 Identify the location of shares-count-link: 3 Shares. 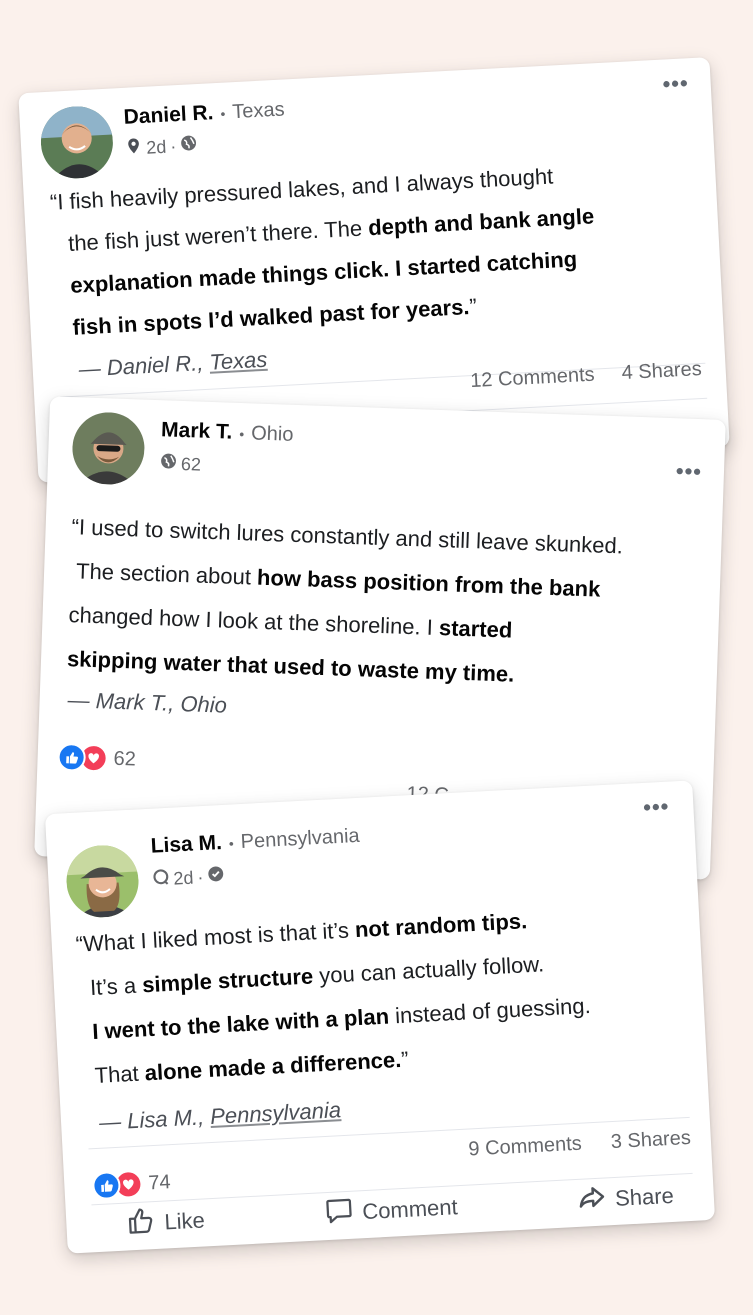
(650, 1140).